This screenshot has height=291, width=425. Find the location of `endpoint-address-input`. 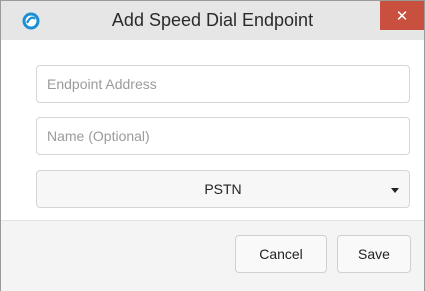

endpoint-address-input is located at coordinates (223, 84).